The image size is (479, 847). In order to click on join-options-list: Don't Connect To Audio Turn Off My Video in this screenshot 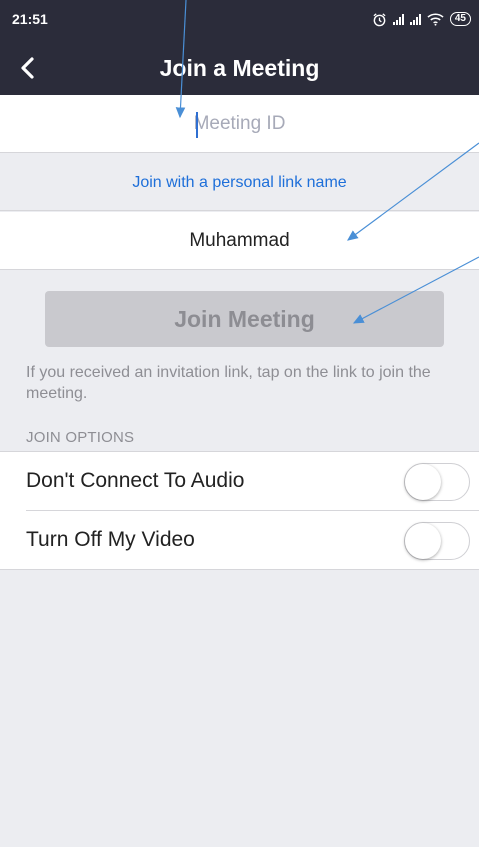, I will do `click(239, 510)`.